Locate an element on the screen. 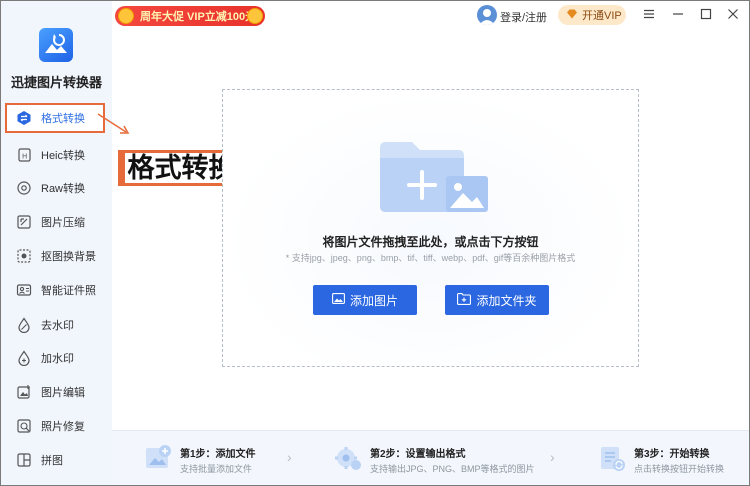 The image size is (750, 486). image-icon is located at coordinates (338, 300).